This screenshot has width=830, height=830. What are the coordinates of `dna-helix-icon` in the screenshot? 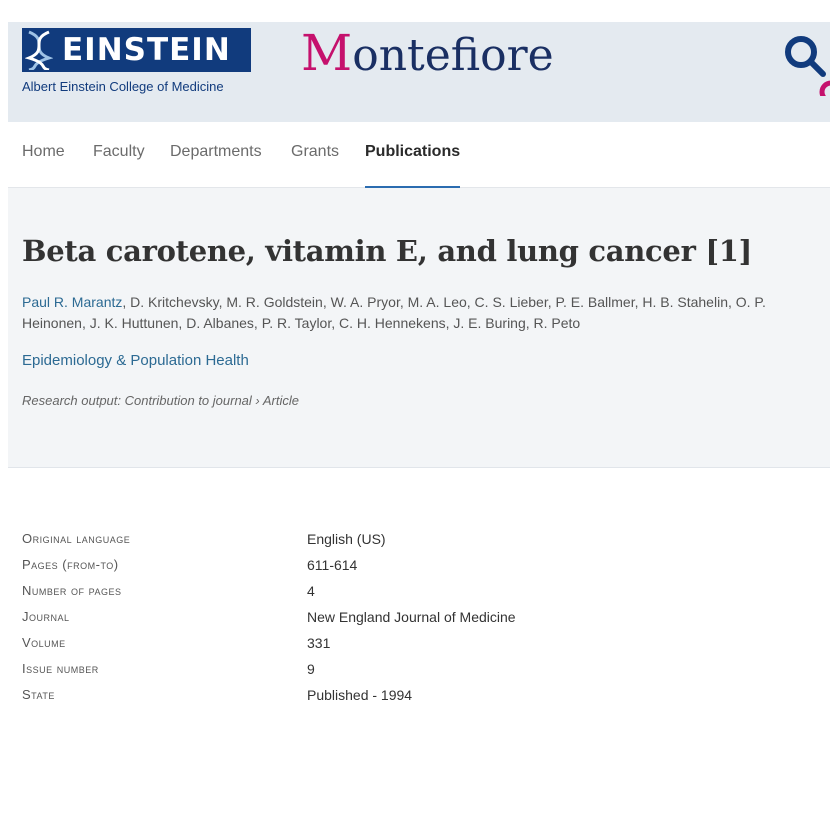 It's located at (39, 50).